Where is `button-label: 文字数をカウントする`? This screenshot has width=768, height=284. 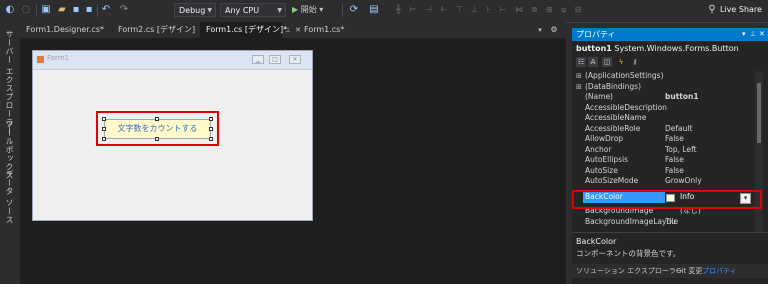 button-label: 文字数をカウントする is located at coordinates (157, 128).